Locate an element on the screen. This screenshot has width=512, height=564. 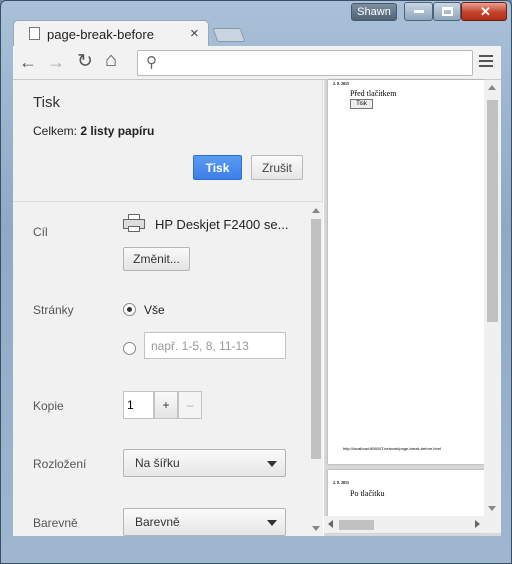
pages-all-radio is located at coordinates (129, 309).